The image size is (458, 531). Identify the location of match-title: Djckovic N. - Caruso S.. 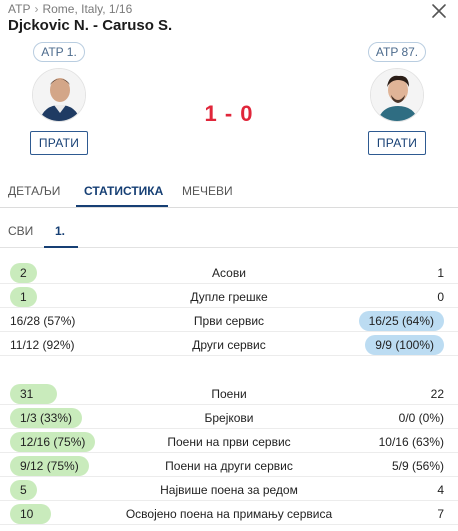
(90, 25).